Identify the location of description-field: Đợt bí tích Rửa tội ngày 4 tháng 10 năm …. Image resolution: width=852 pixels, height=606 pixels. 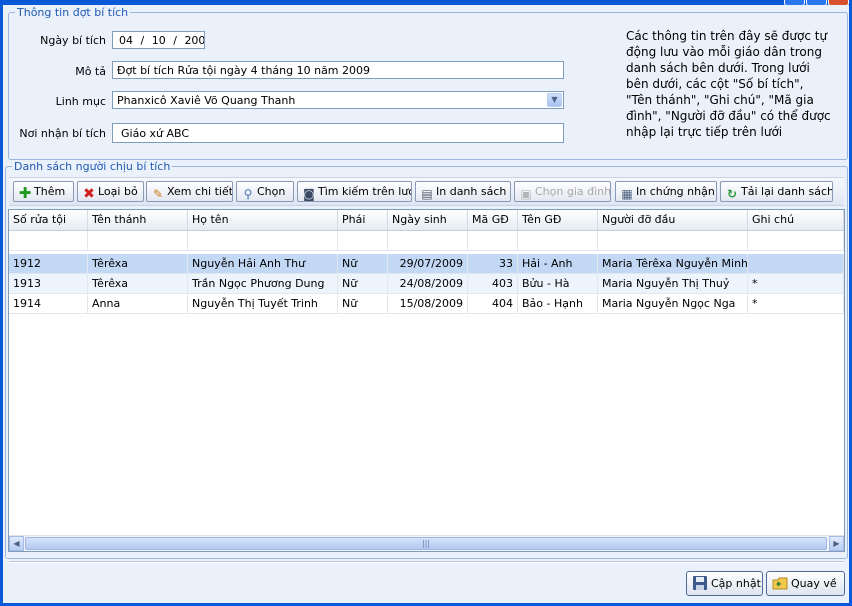
(338, 70).